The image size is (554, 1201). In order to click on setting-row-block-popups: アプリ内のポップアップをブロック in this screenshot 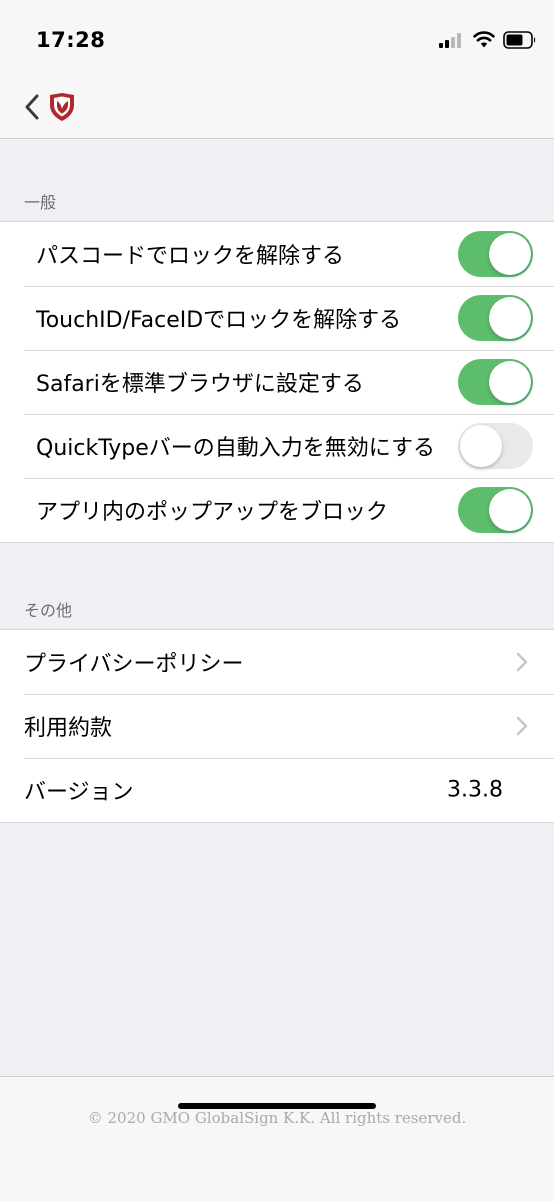, I will do `click(277, 510)`.